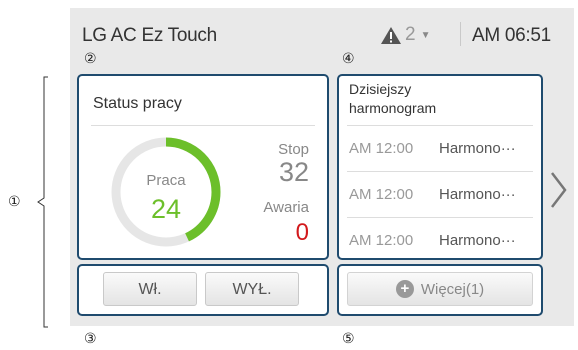  I want to click on clock: AM 06:51, so click(511, 35).